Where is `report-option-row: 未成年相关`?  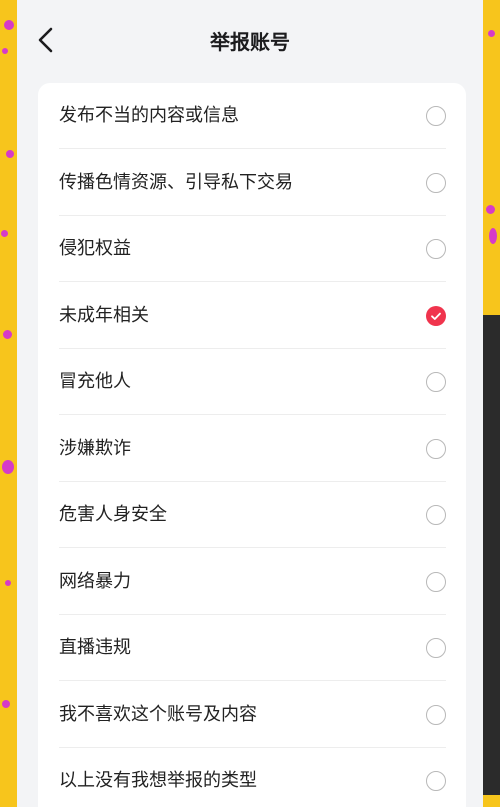
report-option-row: 未成年相关 is located at coordinates (252, 316).